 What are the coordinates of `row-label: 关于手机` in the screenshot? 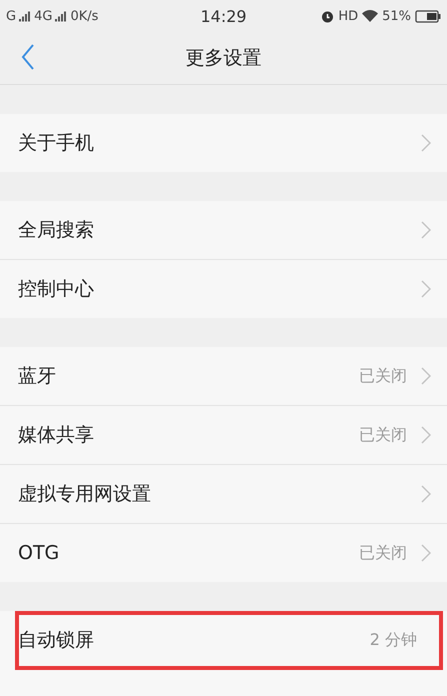 It's located at (56, 143).